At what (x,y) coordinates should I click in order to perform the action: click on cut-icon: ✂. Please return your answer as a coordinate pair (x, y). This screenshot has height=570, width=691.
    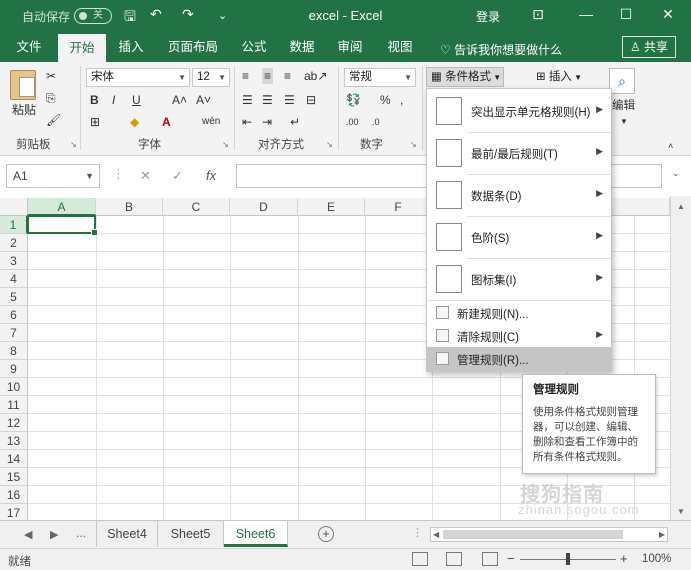
    Looking at the image, I should click on (51, 76).